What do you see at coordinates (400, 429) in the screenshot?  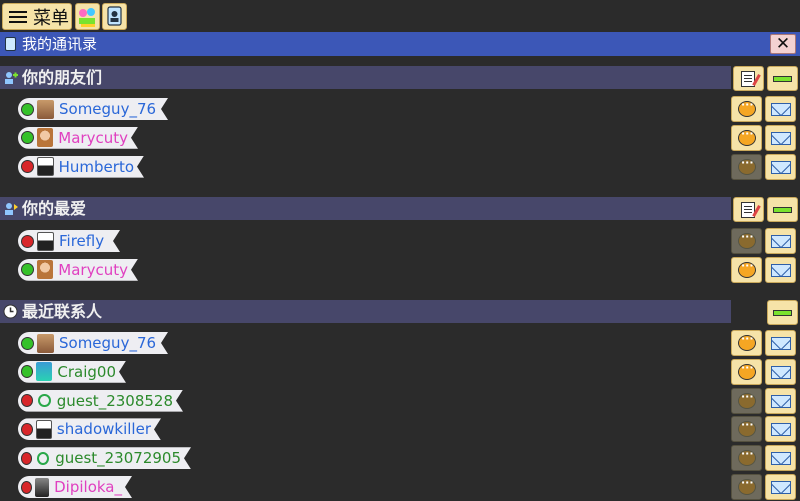 I see `contact-row: shadowkiller` at bounding box center [400, 429].